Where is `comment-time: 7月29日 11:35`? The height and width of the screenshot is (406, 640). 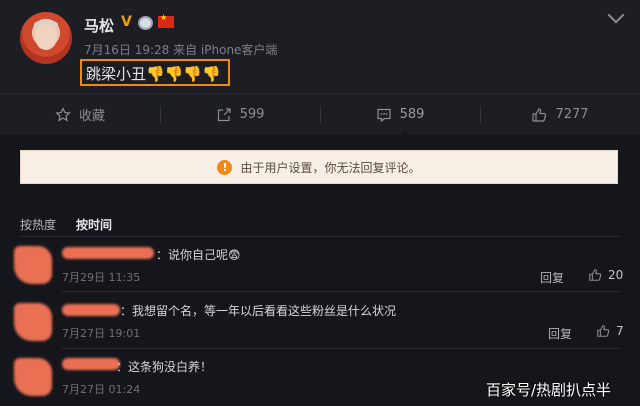
comment-time: 7月29日 11:35 is located at coordinates (101, 277).